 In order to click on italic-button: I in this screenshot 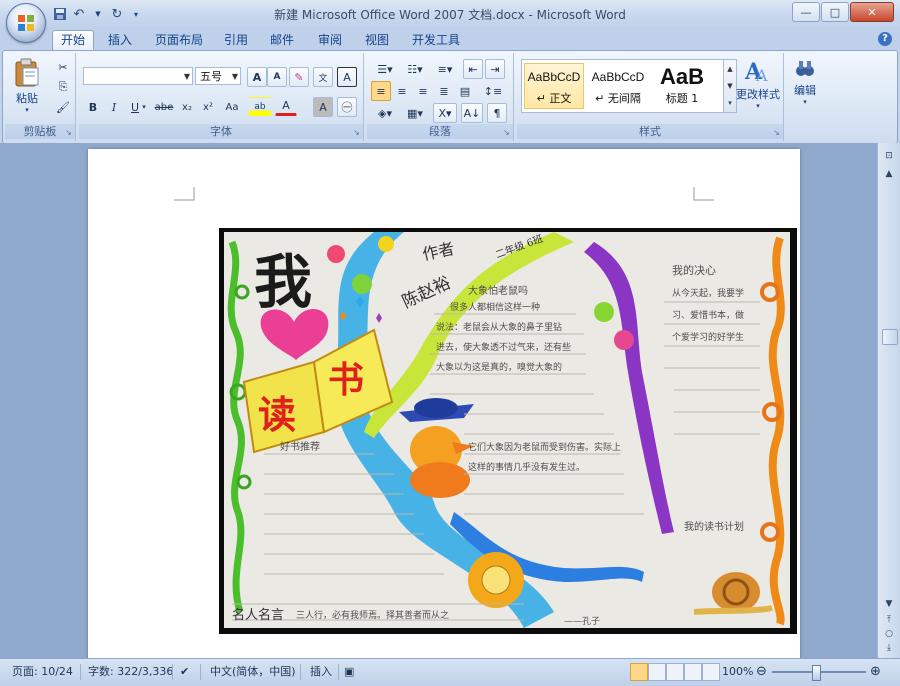, I will do `click(114, 107)`.